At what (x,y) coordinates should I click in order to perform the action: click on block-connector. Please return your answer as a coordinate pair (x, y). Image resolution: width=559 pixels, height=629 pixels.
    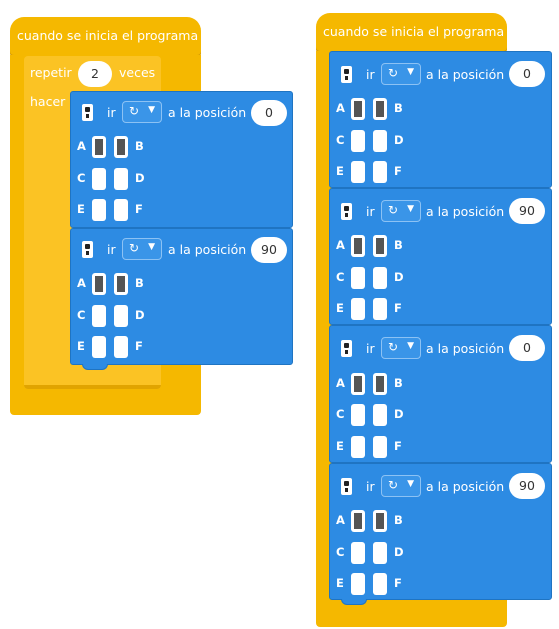
    Looking at the image, I should click on (354, 602).